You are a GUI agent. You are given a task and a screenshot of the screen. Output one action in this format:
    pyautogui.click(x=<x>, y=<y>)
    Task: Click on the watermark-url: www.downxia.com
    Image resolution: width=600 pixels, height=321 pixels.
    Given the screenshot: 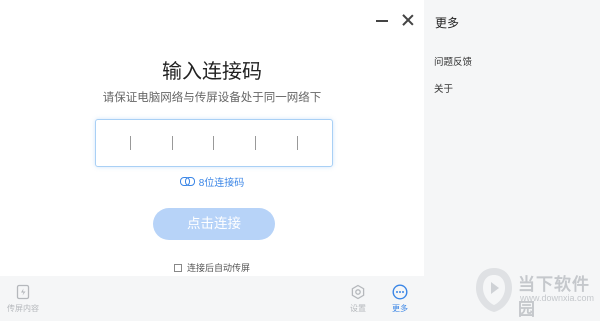 What is the action you would take?
    pyautogui.click(x=557, y=298)
    